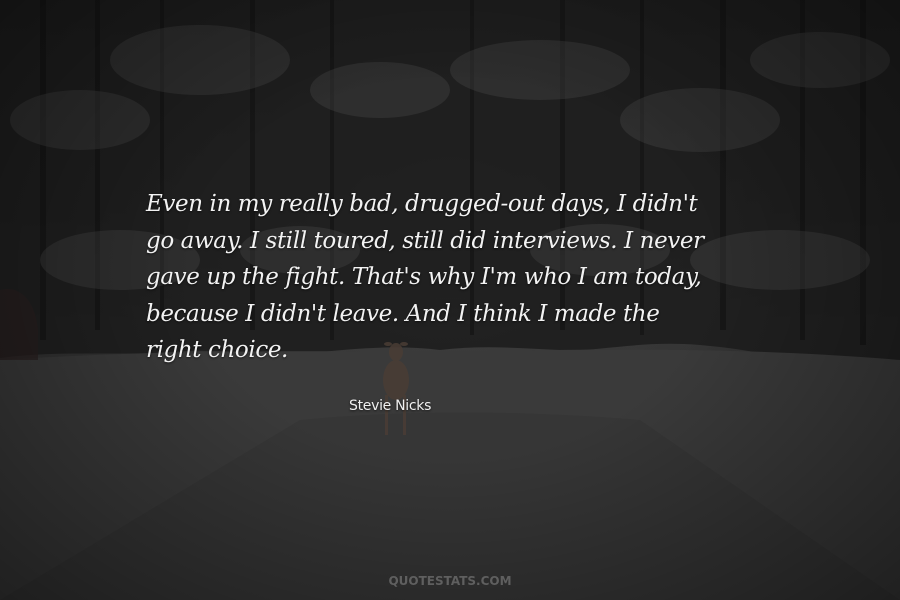 The width and height of the screenshot is (900, 600). I want to click on quote-line-5: right choice., so click(217, 350).